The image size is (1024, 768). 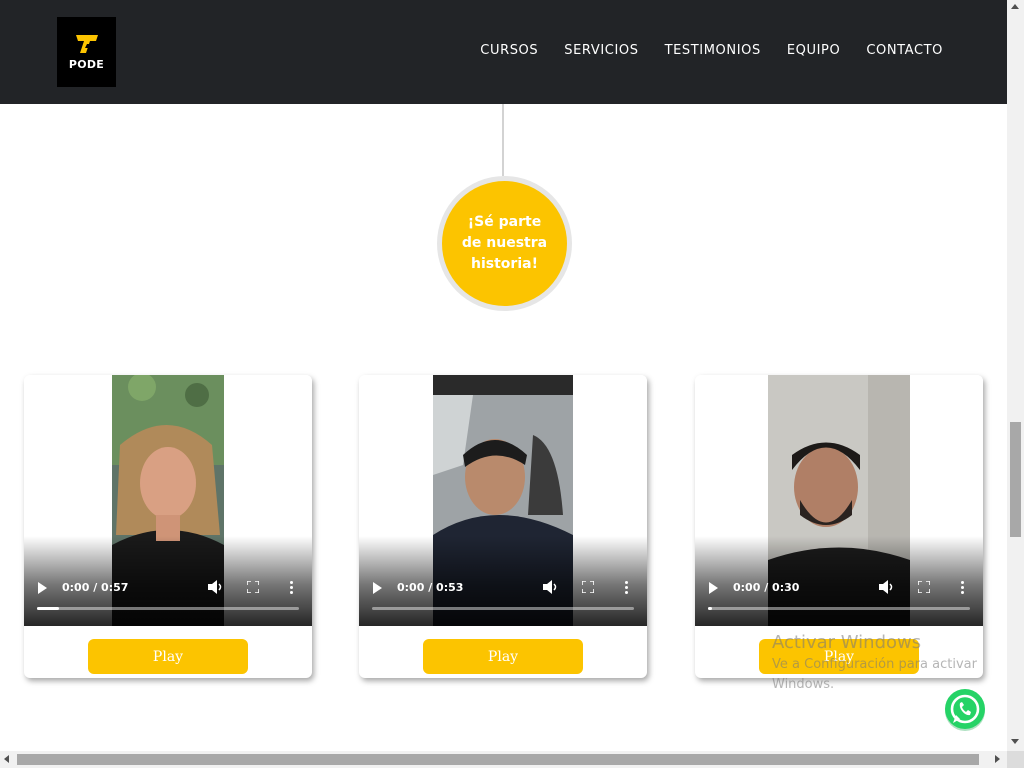 I want to click on testimonial-card: 0:00 / 0:57 Play, so click(x=168, y=526).